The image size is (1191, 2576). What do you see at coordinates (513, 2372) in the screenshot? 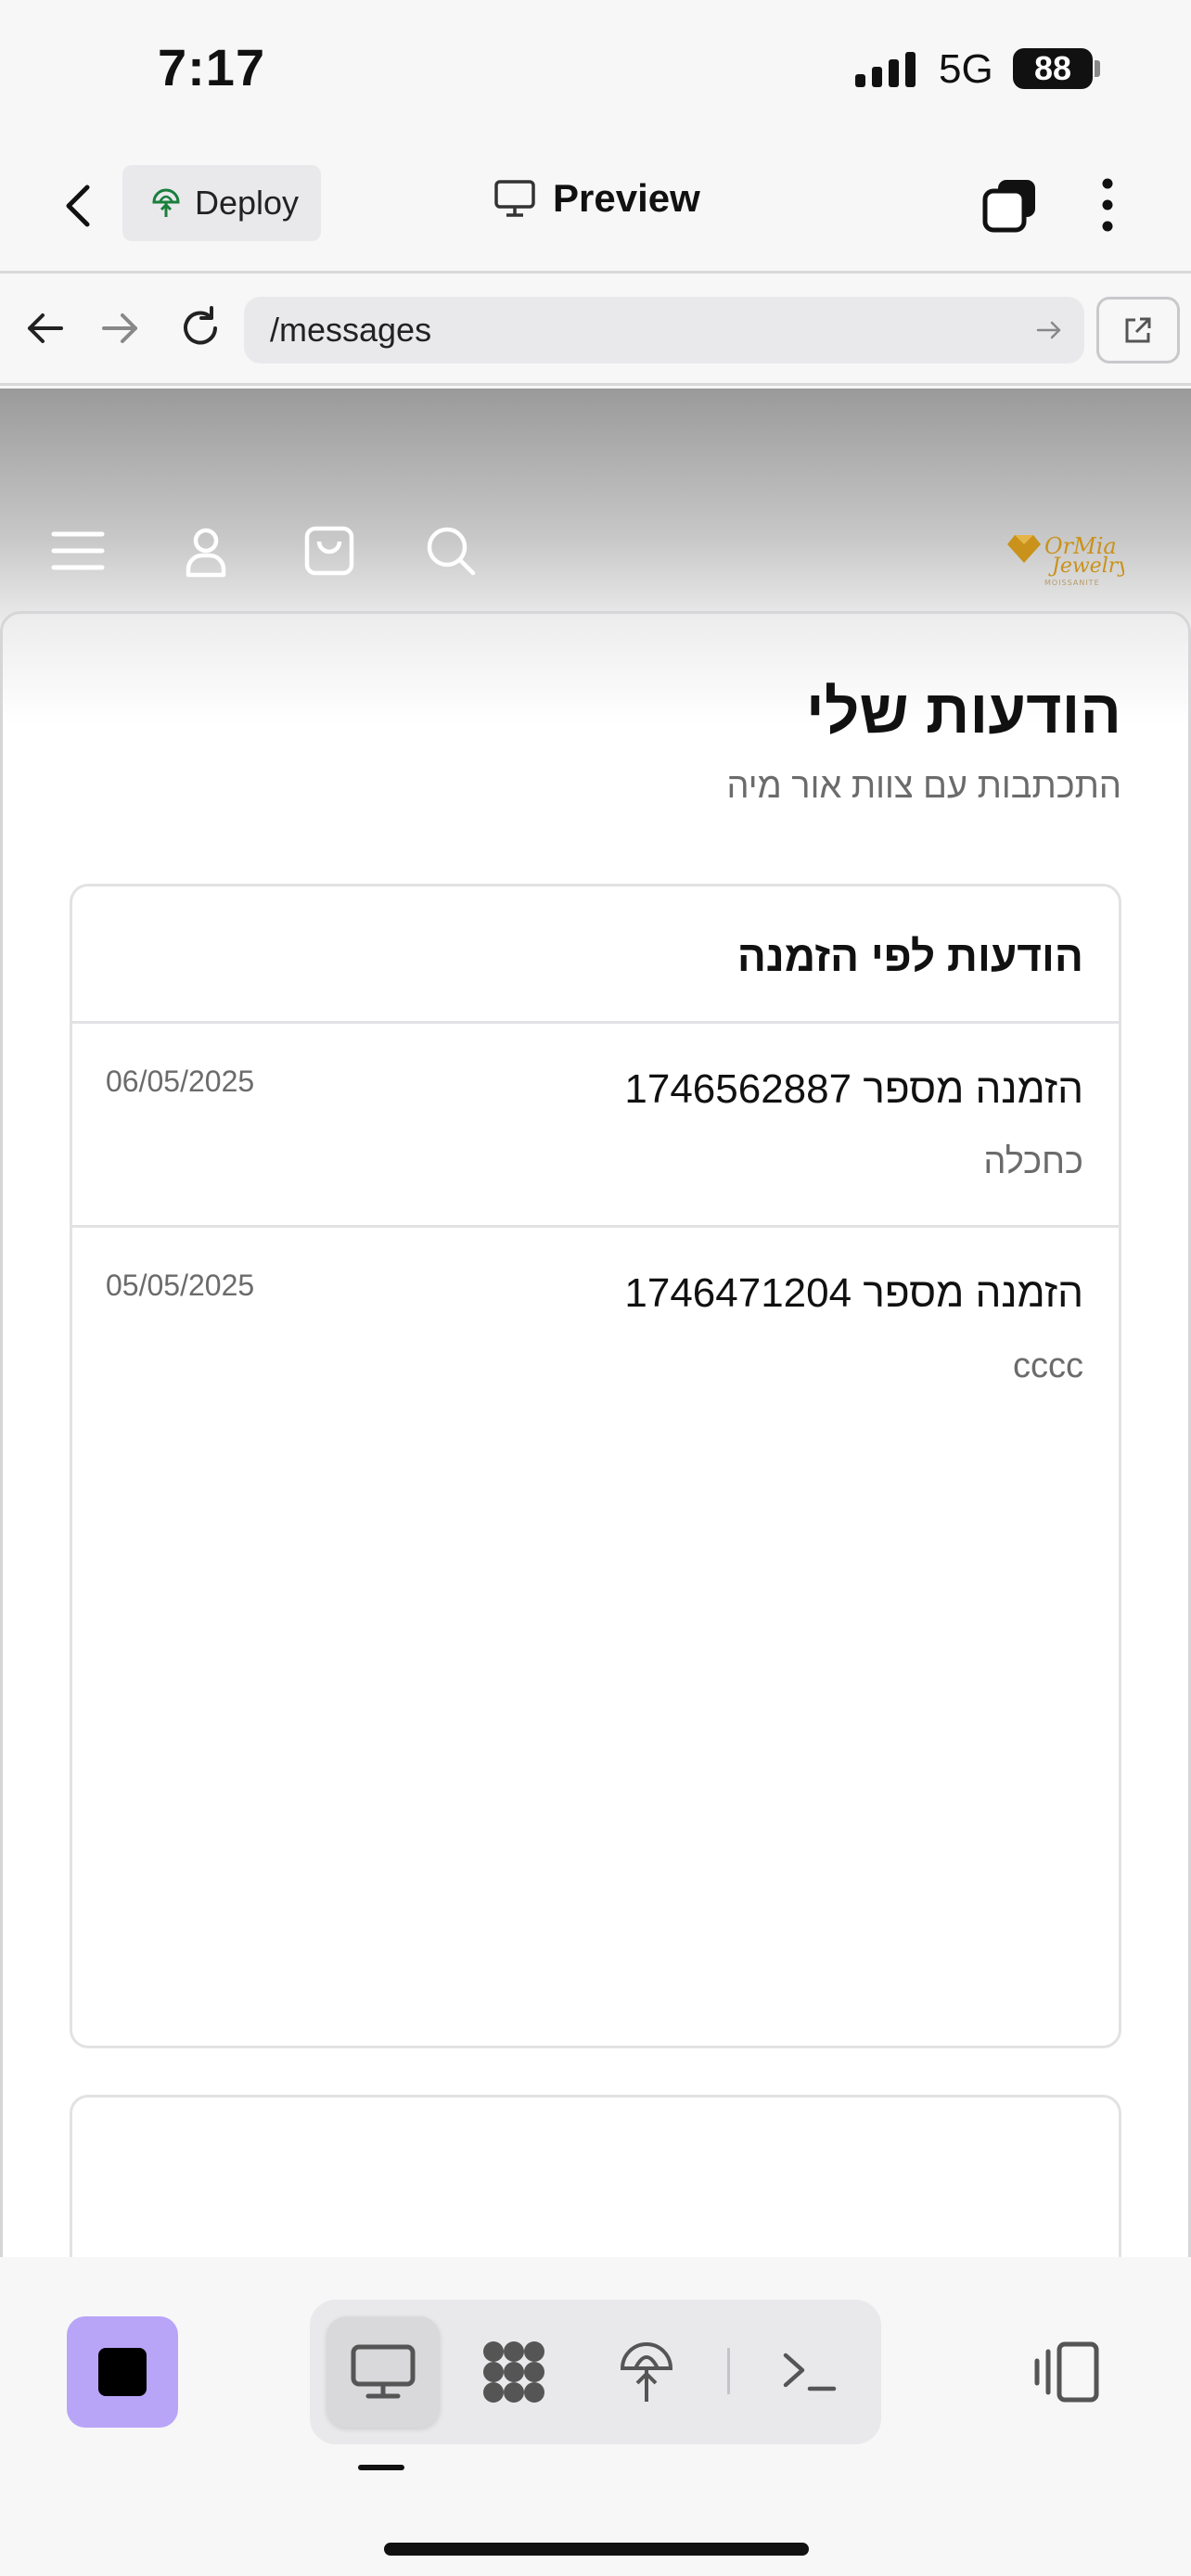
I see `apps-icon` at bounding box center [513, 2372].